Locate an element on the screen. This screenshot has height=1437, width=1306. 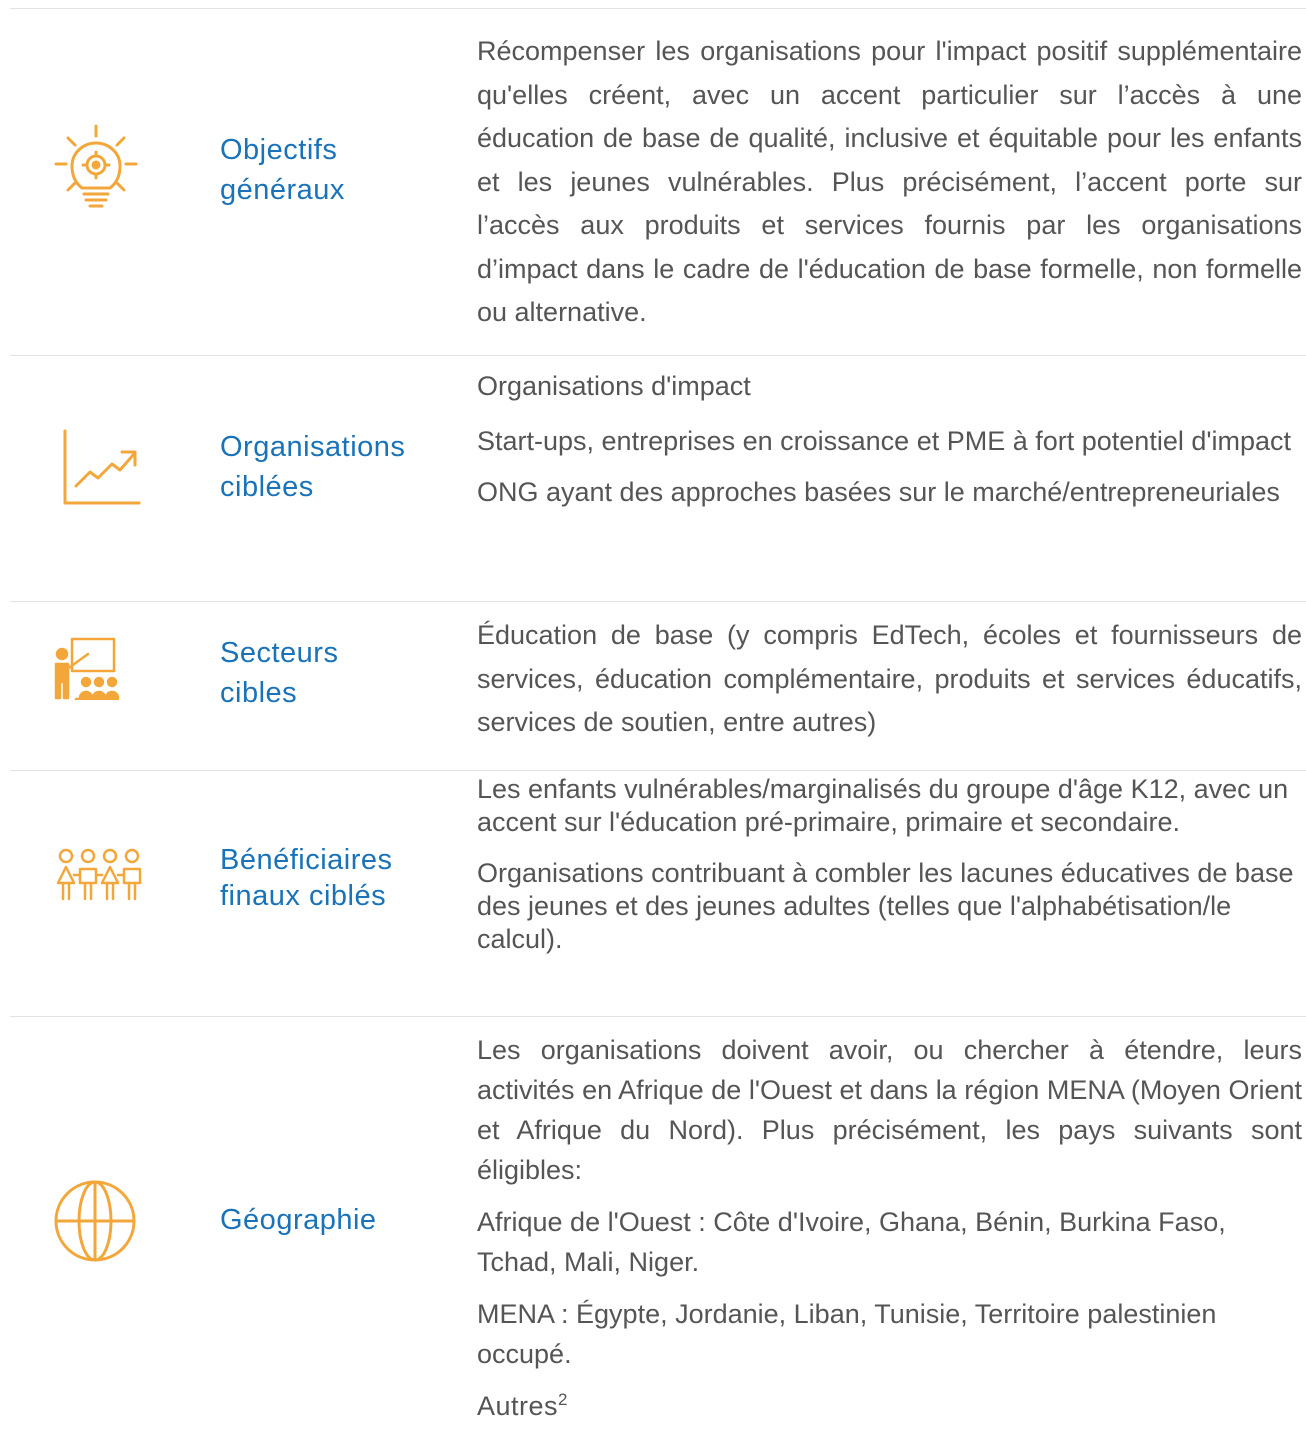
label-line: ciblées is located at coordinates (267, 487).